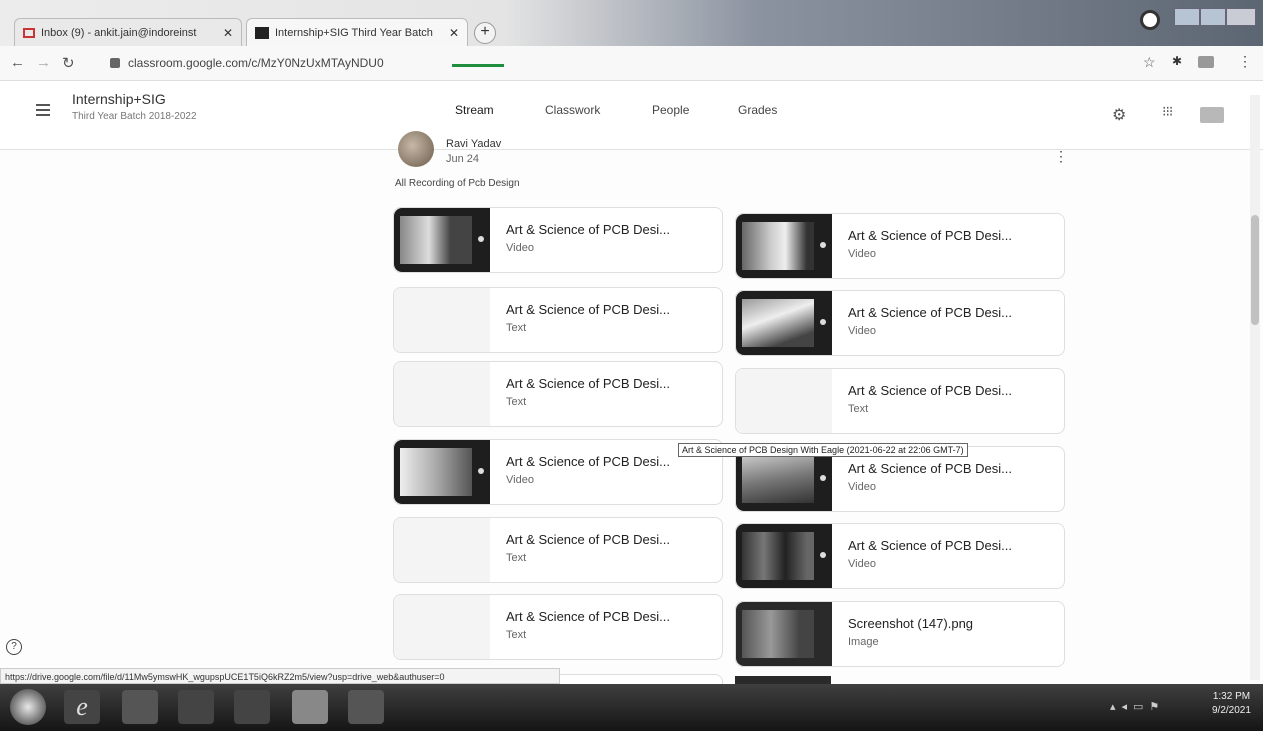 The height and width of the screenshot is (731, 1263). I want to click on tab-classwork: Classwork, so click(572, 110).